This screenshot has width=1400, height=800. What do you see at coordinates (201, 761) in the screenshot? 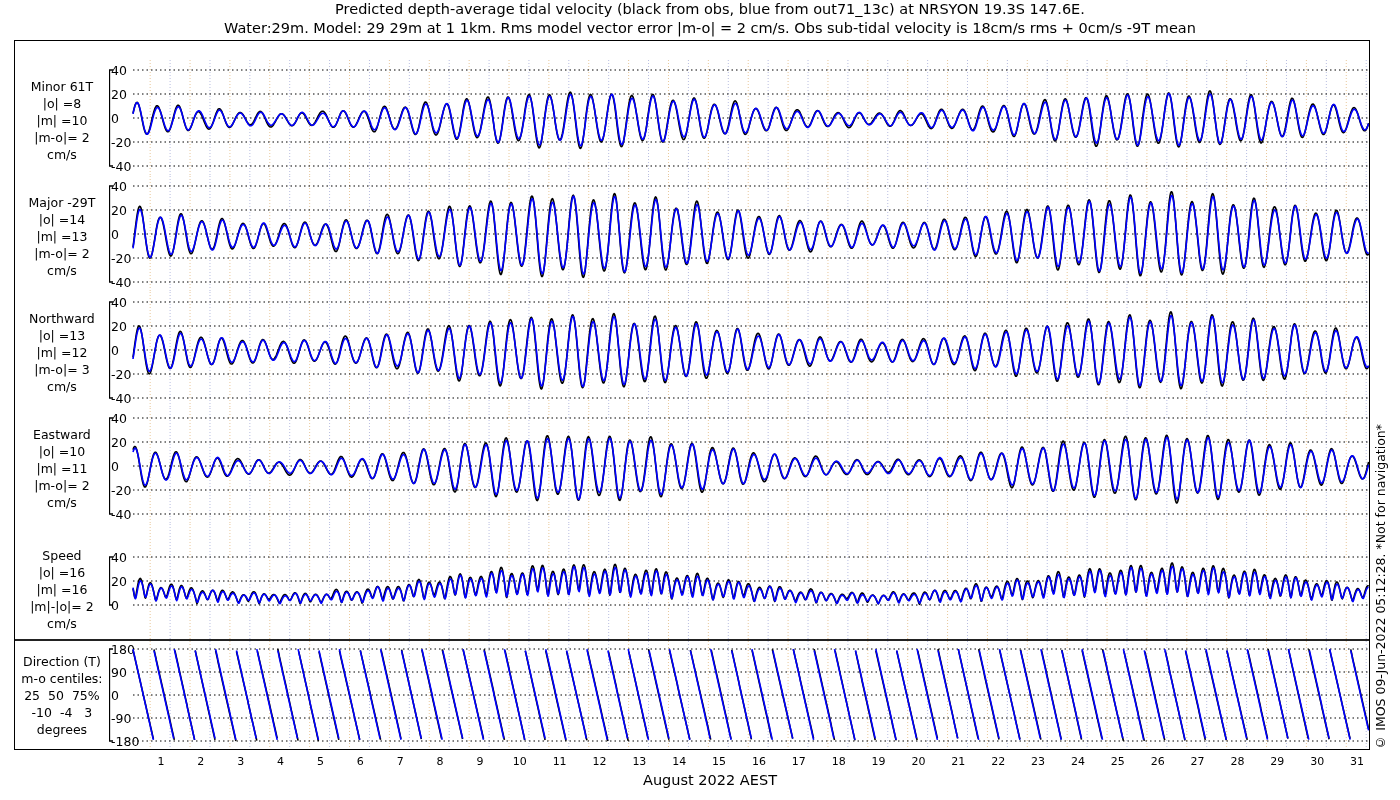
I see `axis-tick-label: 2` at bounding box center [201, 761].